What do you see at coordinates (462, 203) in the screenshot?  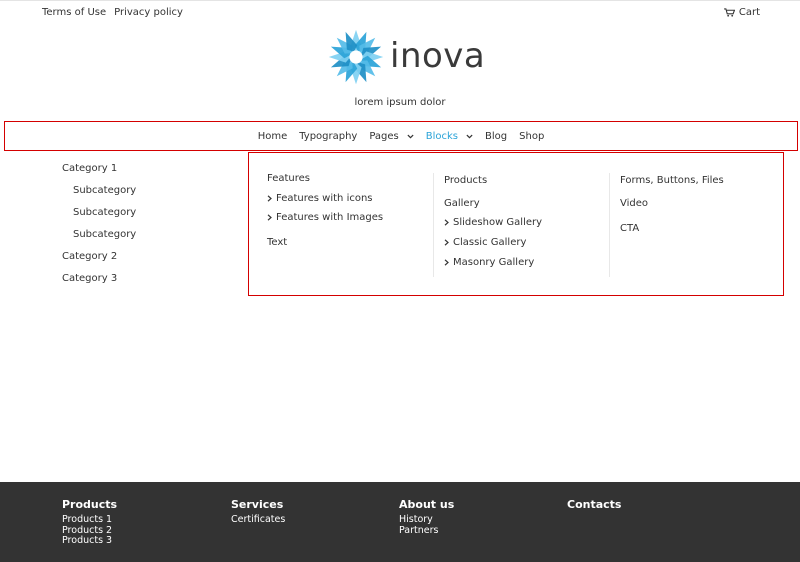 I see `menu-item-gallery: Gallery` at bounding box center [462, 203].